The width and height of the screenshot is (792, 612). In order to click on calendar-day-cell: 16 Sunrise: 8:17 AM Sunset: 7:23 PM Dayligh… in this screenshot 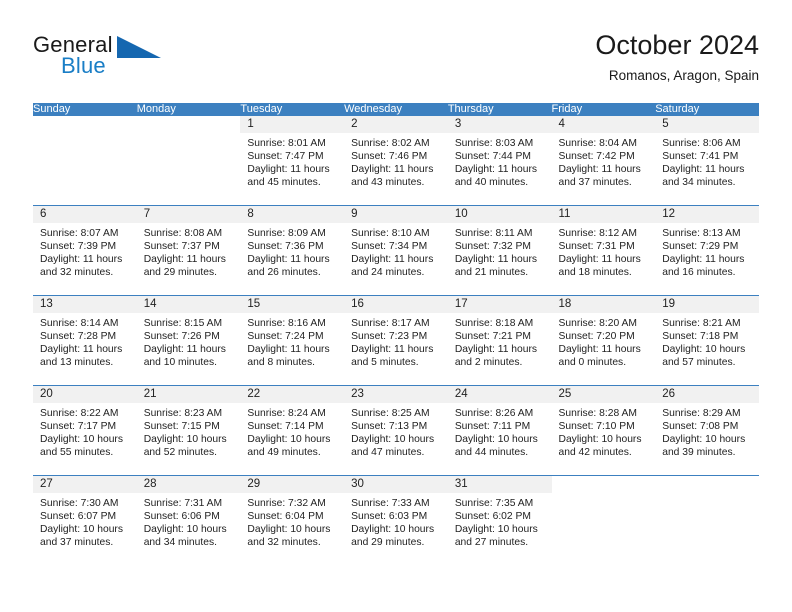, I will do `click(396, 340)`.